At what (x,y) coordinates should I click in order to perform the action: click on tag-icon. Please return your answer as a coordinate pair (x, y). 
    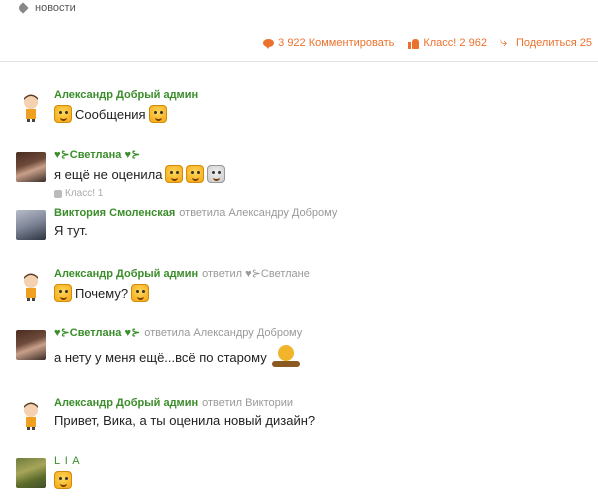
    Looking at the image, I should click on (23, 8).